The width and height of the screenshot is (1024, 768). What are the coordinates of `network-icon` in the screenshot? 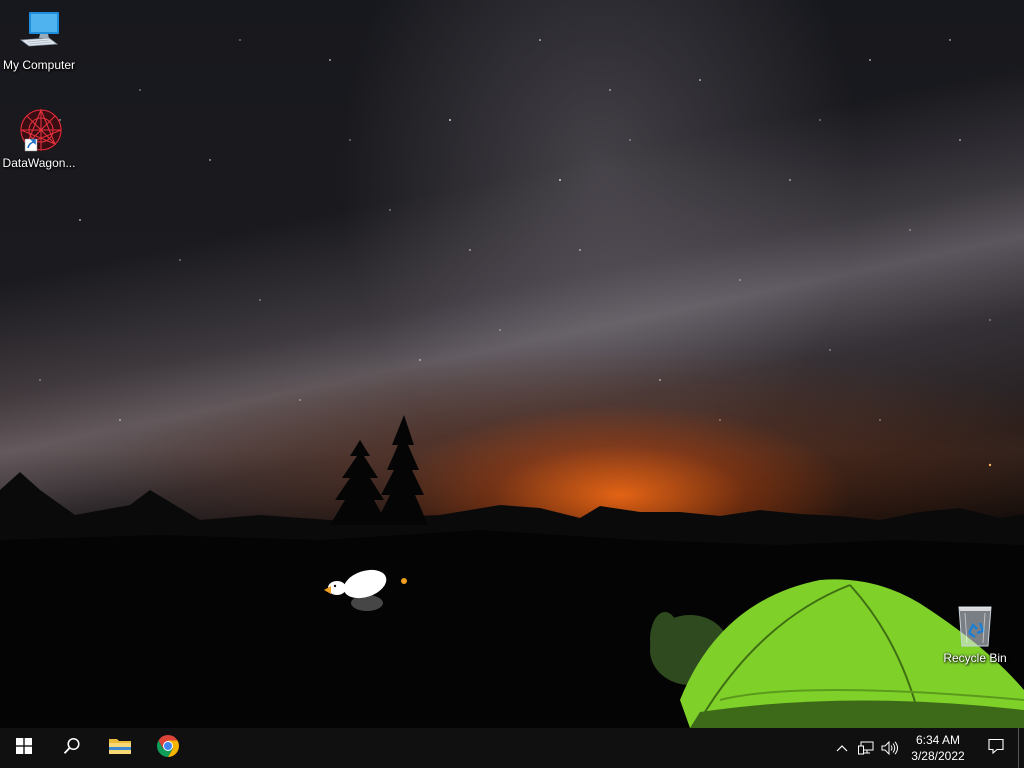 It's located at (866, 748).